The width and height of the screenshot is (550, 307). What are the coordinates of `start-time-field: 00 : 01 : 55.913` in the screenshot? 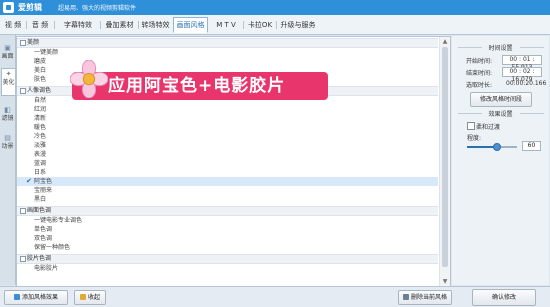 It's located at (522, 63).